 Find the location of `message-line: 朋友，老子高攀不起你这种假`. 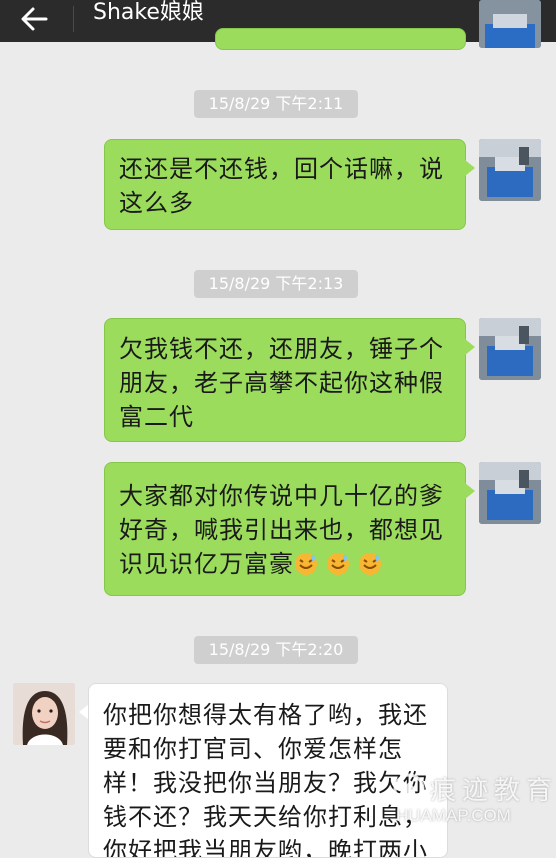

message-line: 朋友，老子高攀不起你这种假 is located at coordinates (281, 383).